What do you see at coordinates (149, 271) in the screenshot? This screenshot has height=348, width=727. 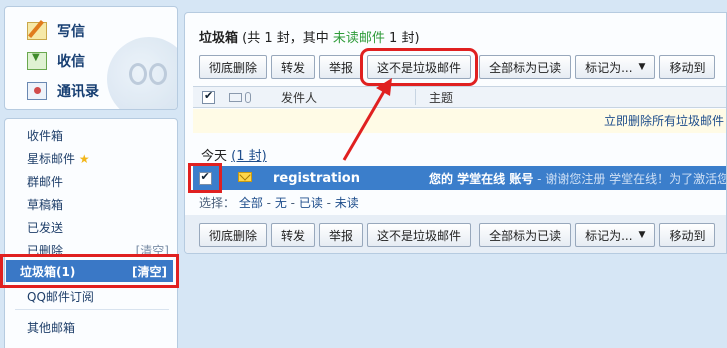 I see `empty-spam-link: [清空]` at bounding box center [149, 271].